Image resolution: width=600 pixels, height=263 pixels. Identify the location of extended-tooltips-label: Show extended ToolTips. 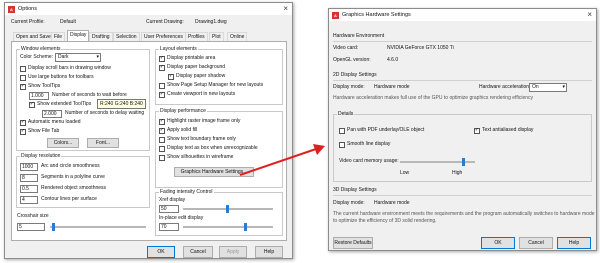
(64, 104).